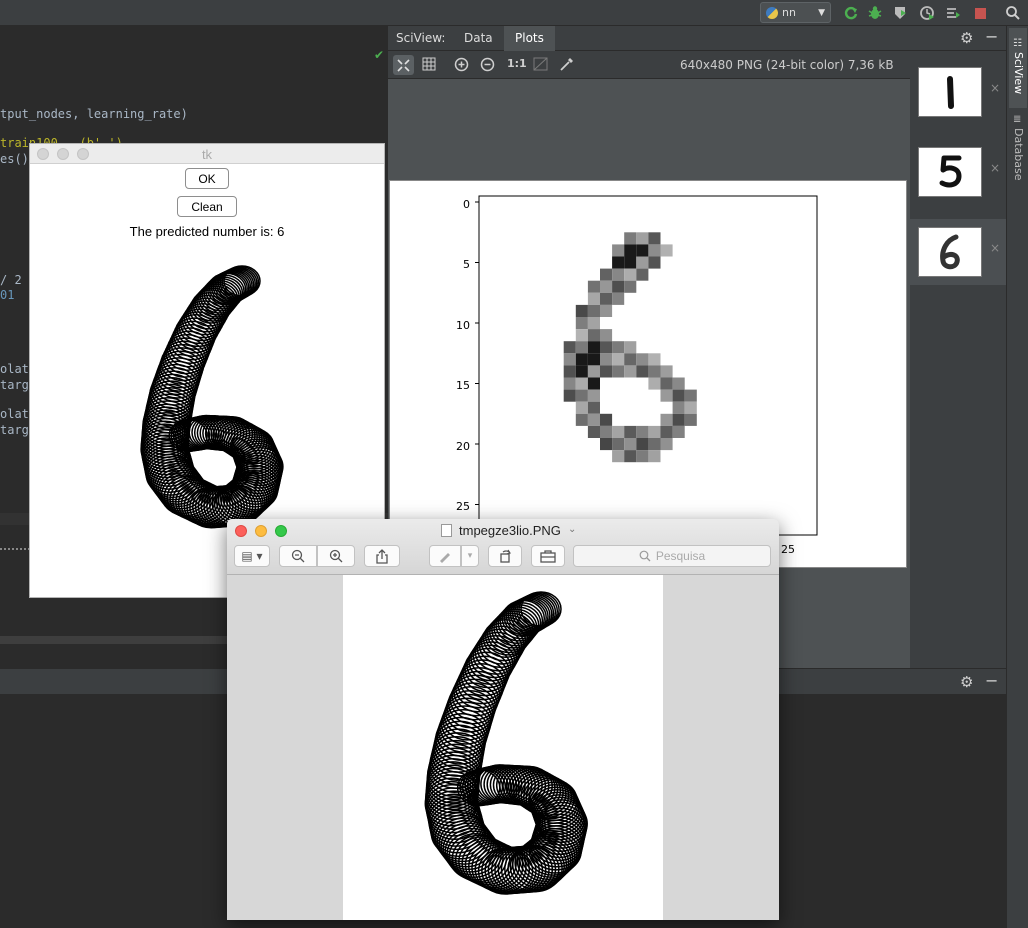 The image size is (1028, 928). I want to click on database-icon: ≣, so click(1017, 119).